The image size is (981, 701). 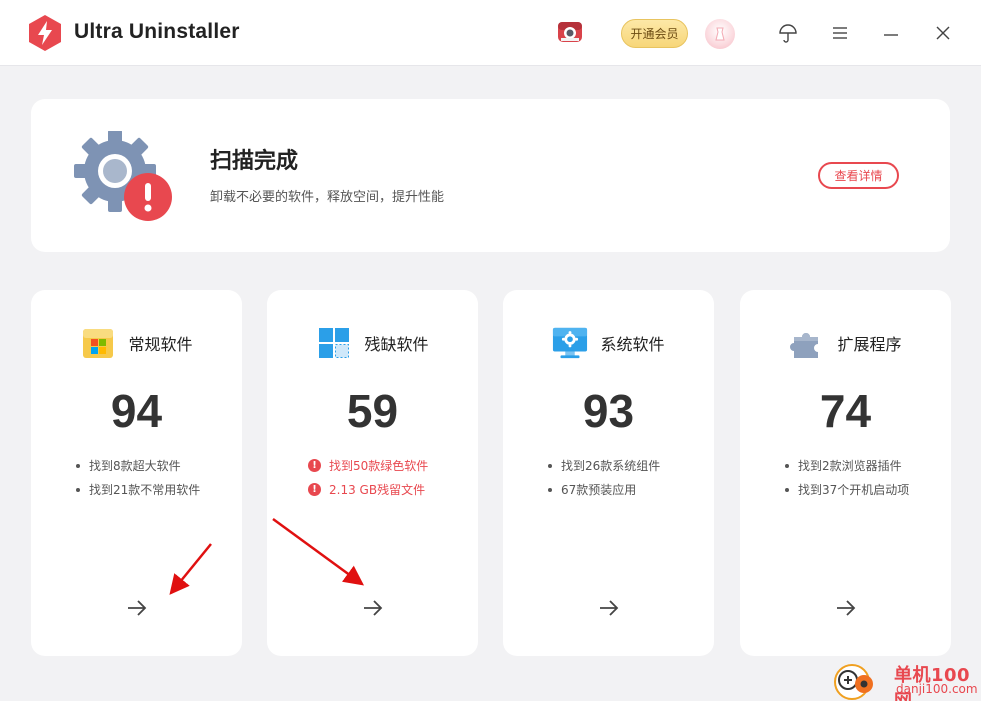 I want to click on list-item: 找到2款浏览器插件, so click(x=862, y=469).